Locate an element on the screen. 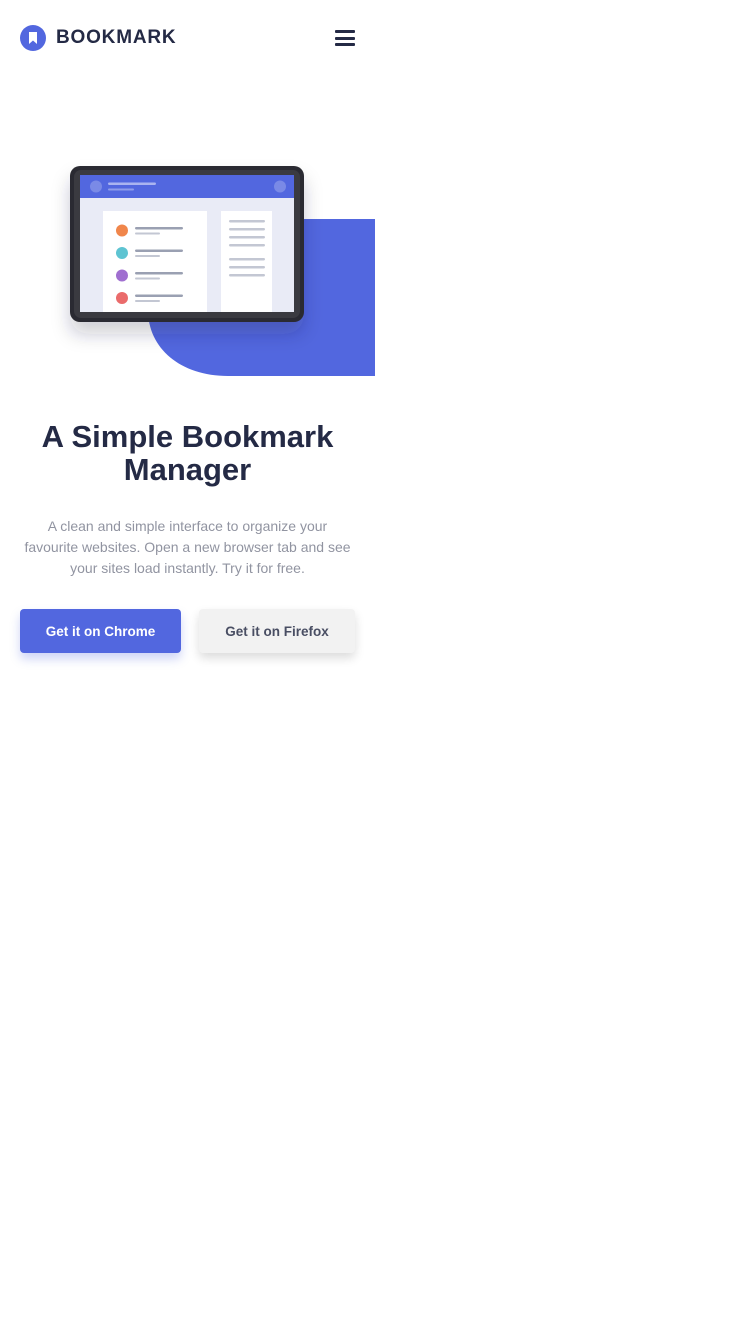 The image size is (750, 1334). hamburger-menu-icon is located at coordinates (345, 38).